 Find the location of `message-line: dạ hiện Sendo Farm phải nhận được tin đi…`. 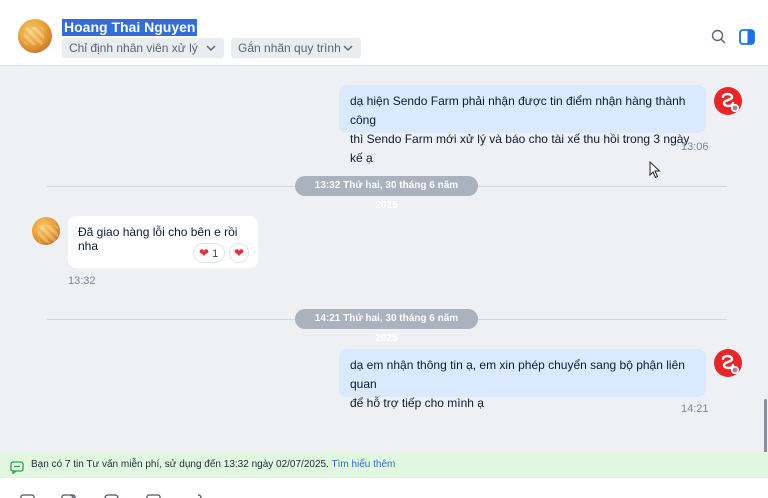

message-line: dạ hiện Sendo Farm phải nhận được tin đi… is located at coordinates (518, 110).